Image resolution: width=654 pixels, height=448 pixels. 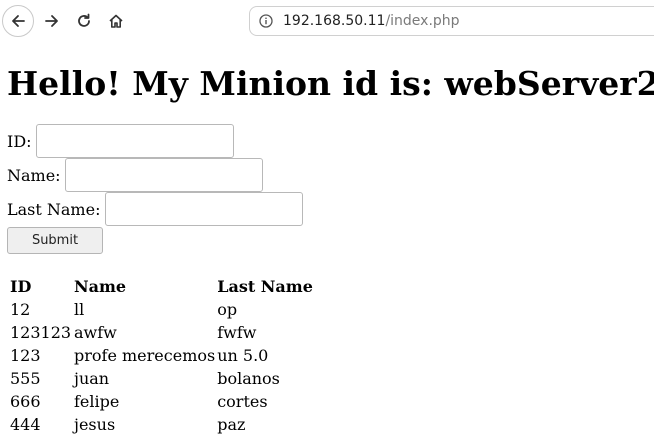 What do you see at coordinates (266, 21) in the screenshot?
I see `site-info-icon` at bounding box center [266, 21].